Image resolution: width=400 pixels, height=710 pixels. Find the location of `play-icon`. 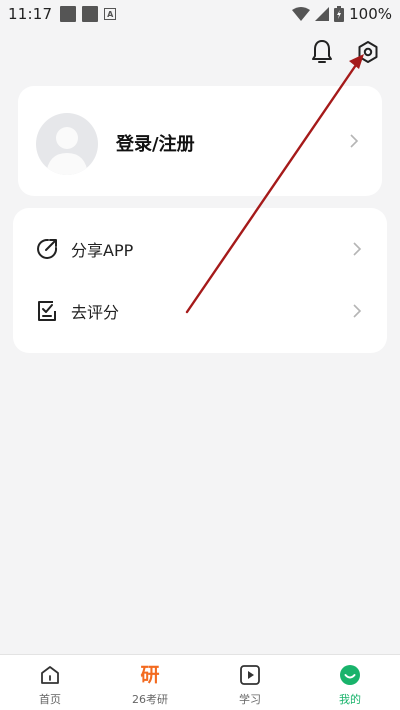

play-icon is located at coordinates (250, 675).